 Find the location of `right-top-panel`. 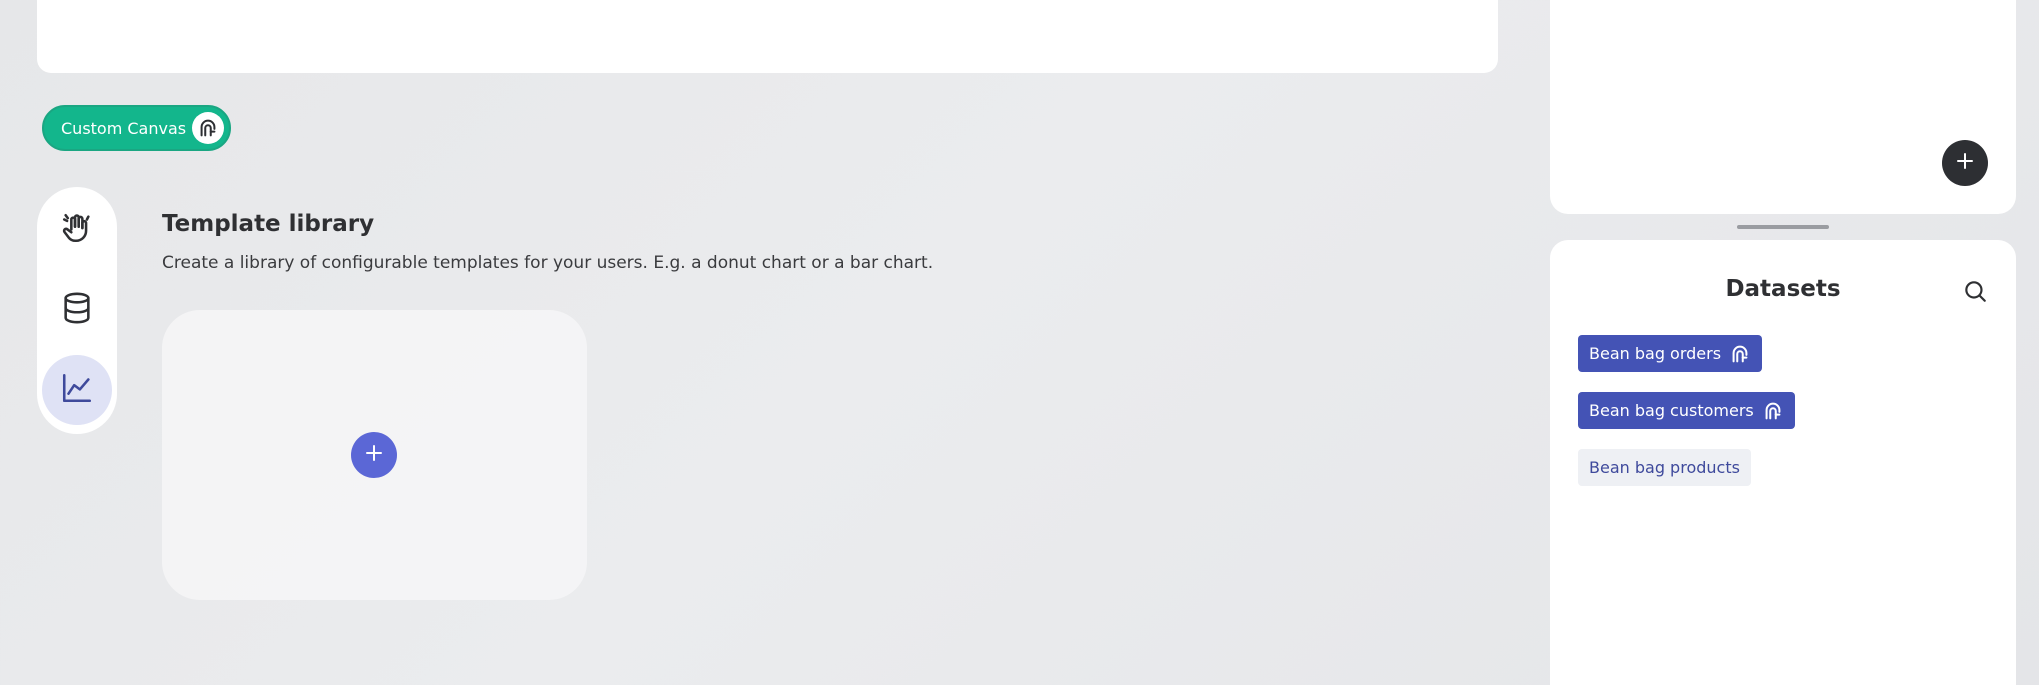

right-top-panel is located at coordinates (1783, 107).